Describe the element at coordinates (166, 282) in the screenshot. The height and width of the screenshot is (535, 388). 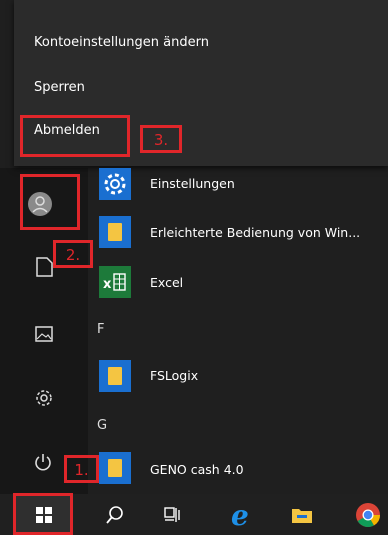
I see `app-label-excel: Excel` at that location.